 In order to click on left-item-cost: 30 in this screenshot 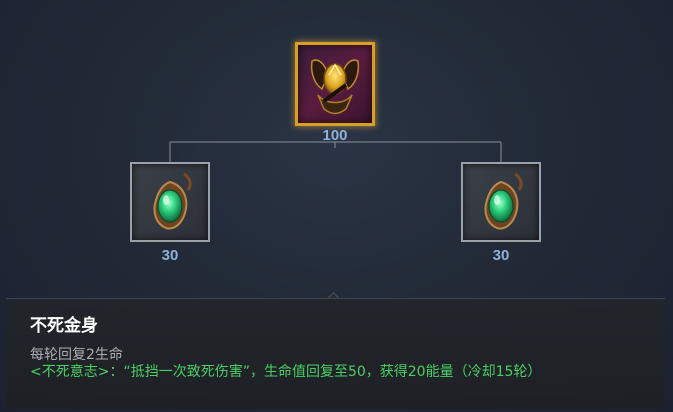, I will do `click(170, 255)`.